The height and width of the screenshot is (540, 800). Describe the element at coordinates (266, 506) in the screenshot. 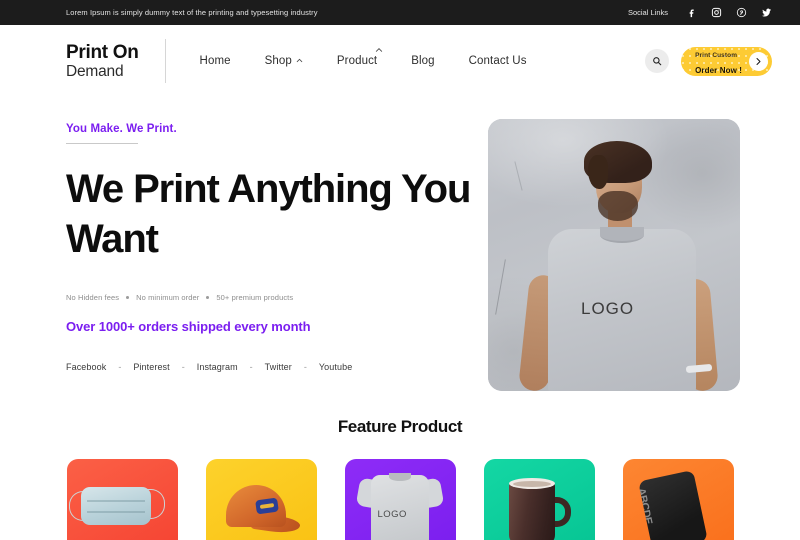

I see `cap-logo-patch` at that location.